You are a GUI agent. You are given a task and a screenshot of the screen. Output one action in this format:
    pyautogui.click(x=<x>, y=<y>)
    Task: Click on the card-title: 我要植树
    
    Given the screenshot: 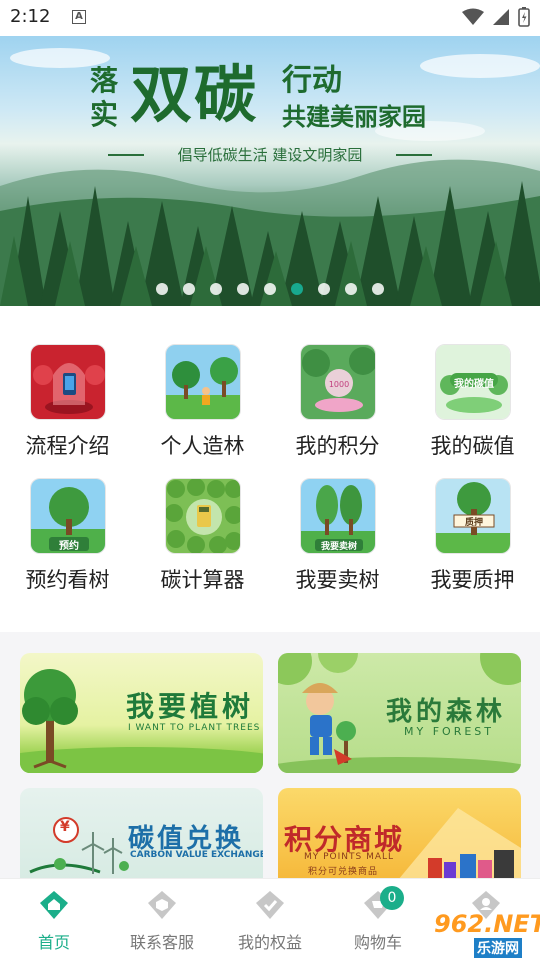 What is the action you would take?
    pyautogui.click(x=190, y=706)
    